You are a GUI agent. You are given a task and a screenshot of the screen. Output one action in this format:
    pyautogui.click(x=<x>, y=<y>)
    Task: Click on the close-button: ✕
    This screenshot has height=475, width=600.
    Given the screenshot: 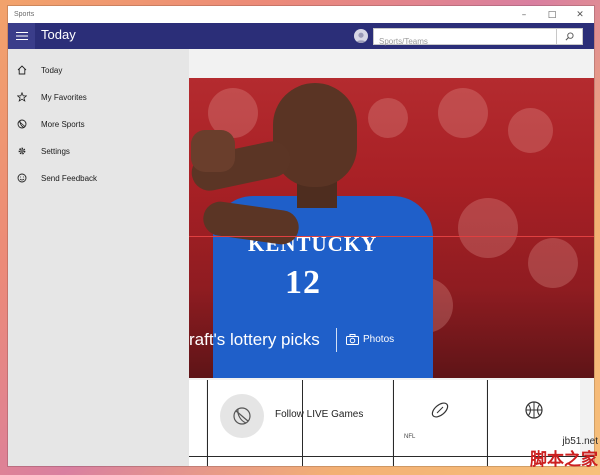 What is the action you would take?
    pyautogui.click(x=580, y=14)
    